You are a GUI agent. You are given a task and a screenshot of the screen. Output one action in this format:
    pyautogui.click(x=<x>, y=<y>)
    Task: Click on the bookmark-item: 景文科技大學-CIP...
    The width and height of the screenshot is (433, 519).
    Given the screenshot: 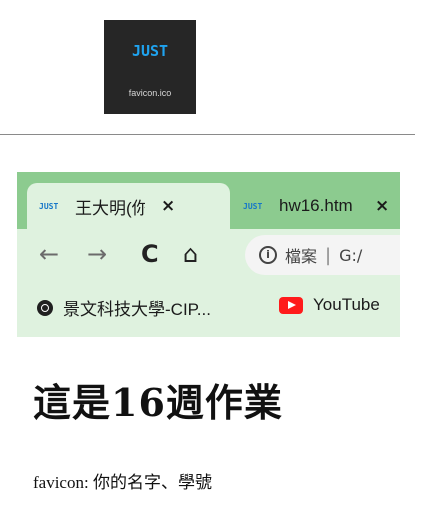 What is the action you would take?
    pyautogui.click(x=124, y=307)
    